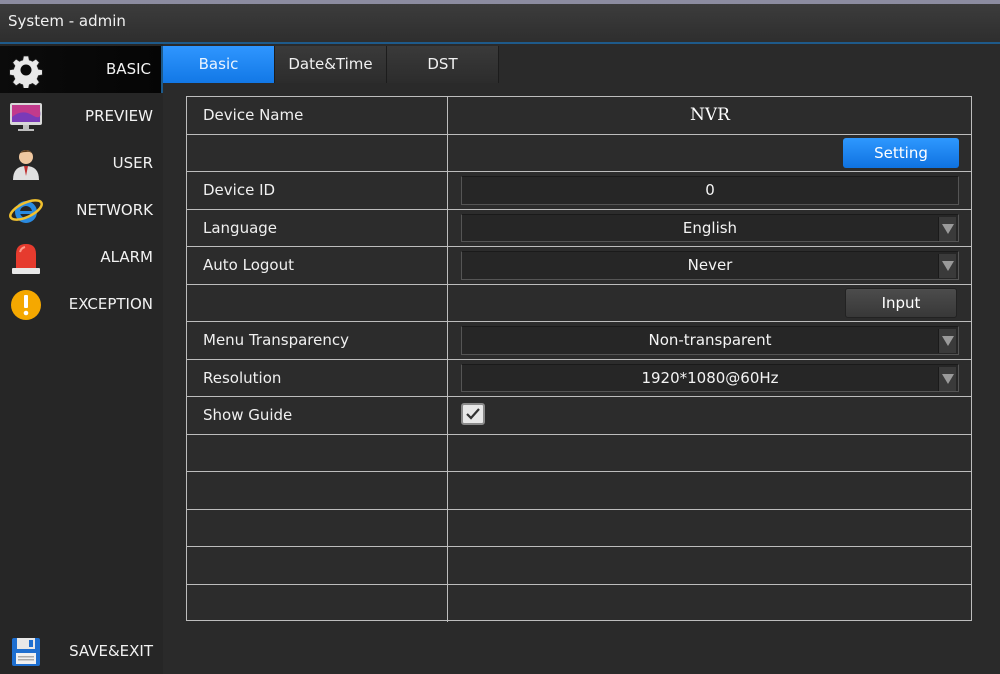  I want to click on device-id-value: 0, so click(710, 190).